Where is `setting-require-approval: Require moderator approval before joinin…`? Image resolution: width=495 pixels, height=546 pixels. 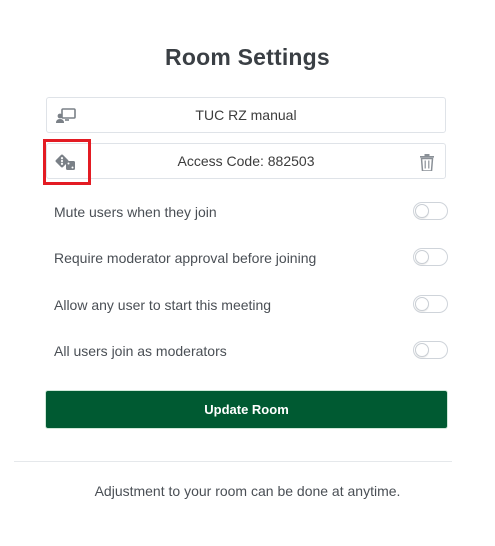
setting-require-approval: Require moderator approval before joinin… is located at coordinates (251, 259).